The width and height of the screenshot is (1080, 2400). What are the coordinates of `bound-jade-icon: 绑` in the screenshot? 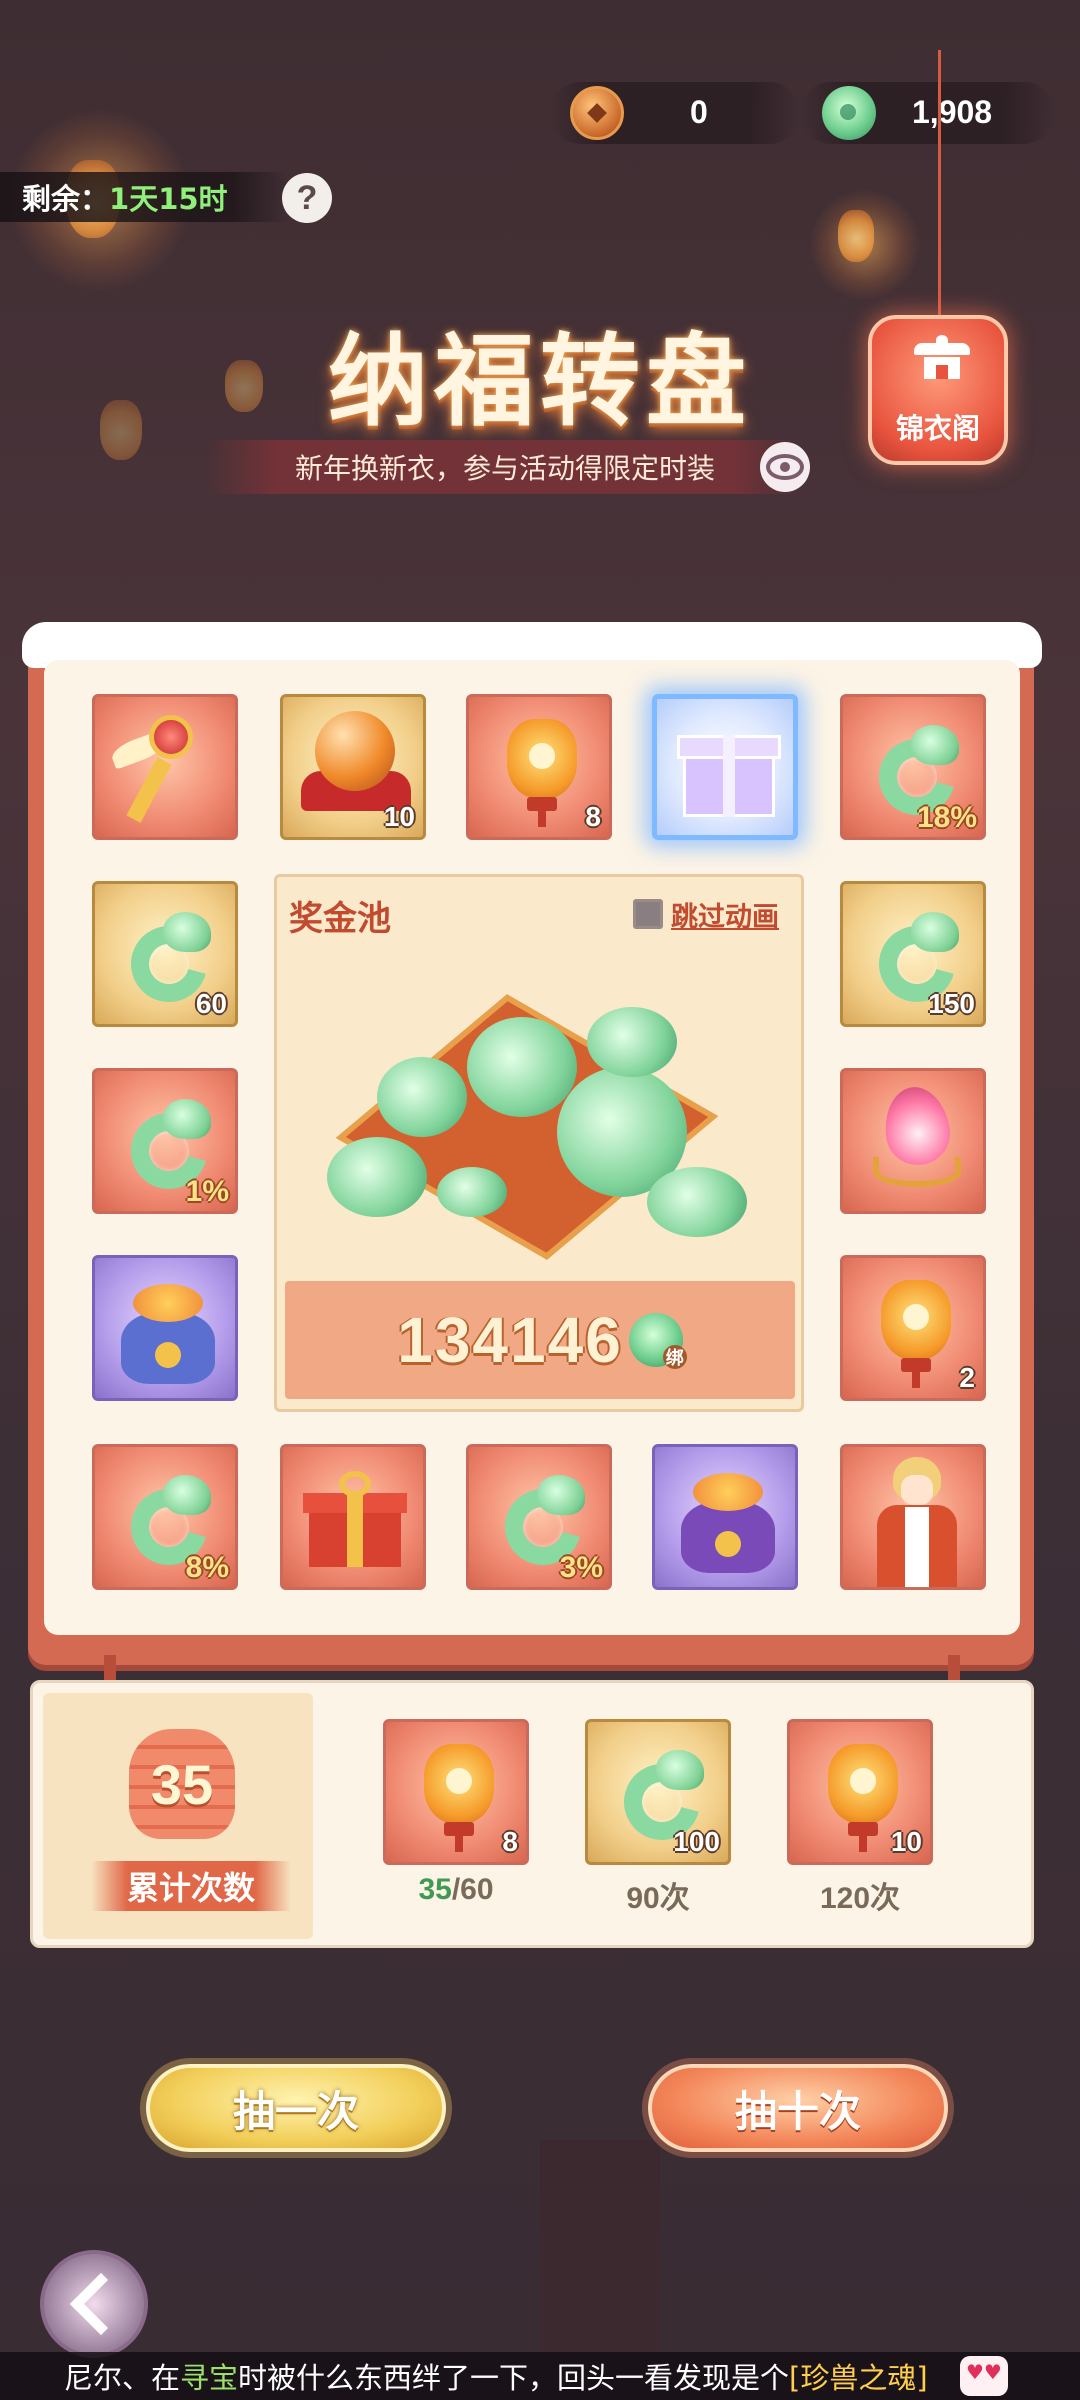 It's located at (657, 1341).